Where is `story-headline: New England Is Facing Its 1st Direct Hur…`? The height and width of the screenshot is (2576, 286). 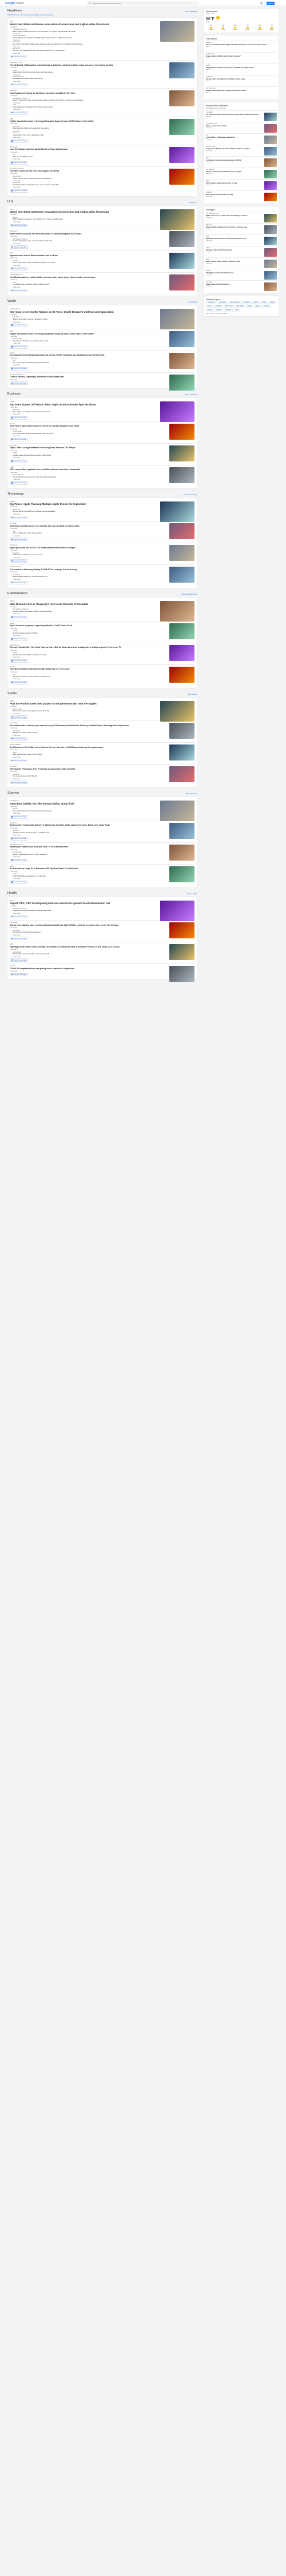
story-headline: New England Is Facing Its 1st Direct Hur… is located at coordinates (81, 93).